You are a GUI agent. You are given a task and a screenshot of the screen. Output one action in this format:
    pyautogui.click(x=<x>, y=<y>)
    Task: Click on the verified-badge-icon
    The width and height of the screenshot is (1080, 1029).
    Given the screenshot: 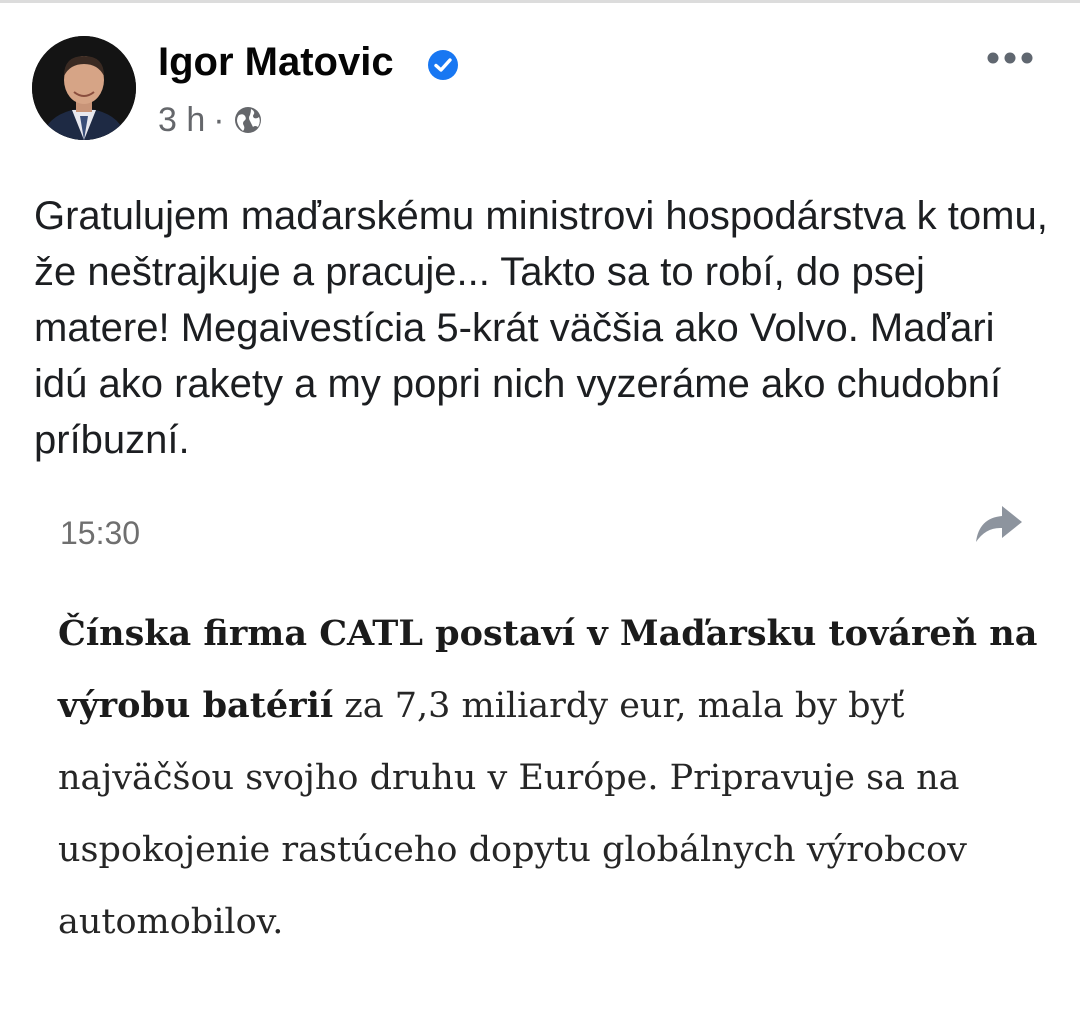 What is the action you would take?
    pyautogui.click(x=443, y=65)
    